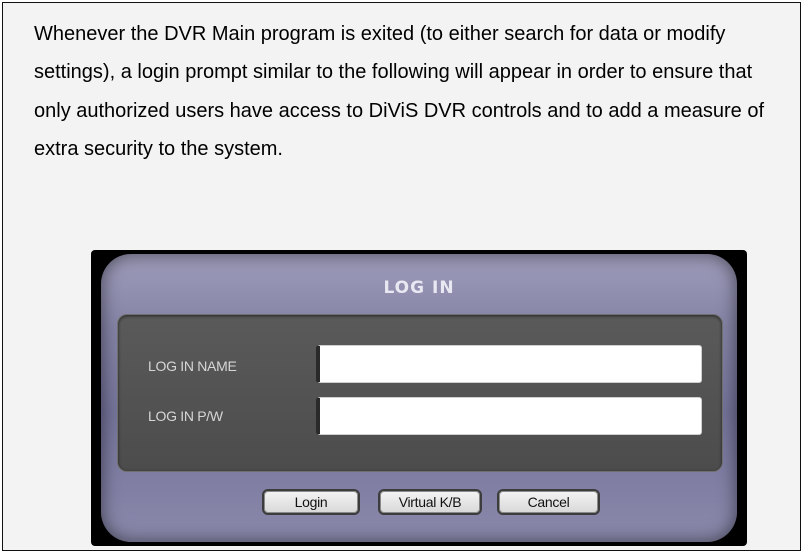  What do you see at coordinates (192, 366) in the screenshot?
I see `login-name-label: LOG IN NAME` at bounding box center [192, 366].